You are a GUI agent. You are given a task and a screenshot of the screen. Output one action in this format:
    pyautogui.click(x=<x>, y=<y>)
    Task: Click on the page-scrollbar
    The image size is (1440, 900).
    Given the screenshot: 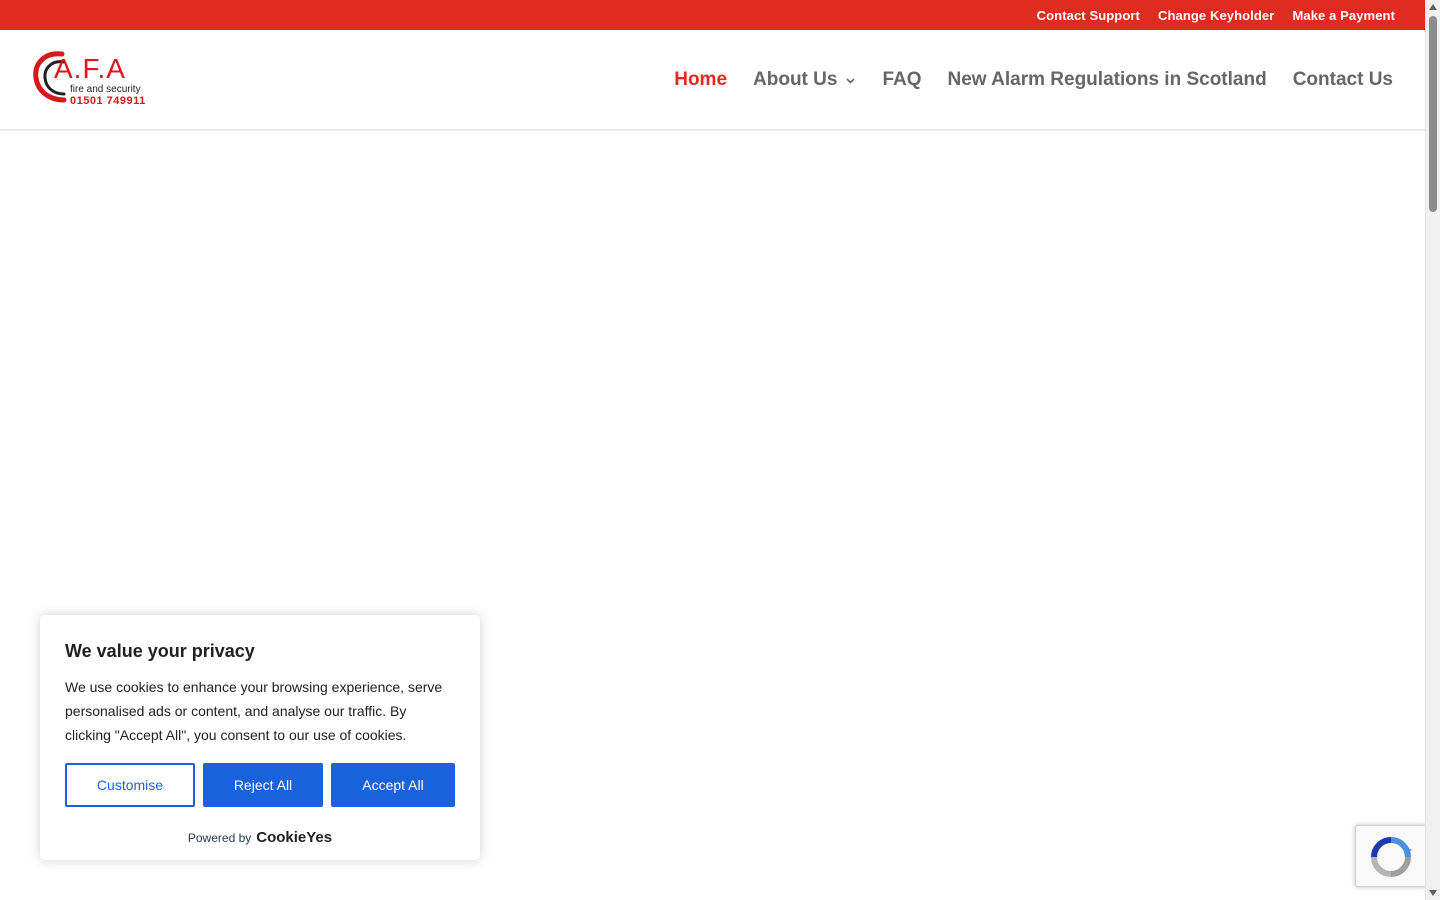 What is the action you would take?
    pyautogui.click(x=1432, y=450)
    